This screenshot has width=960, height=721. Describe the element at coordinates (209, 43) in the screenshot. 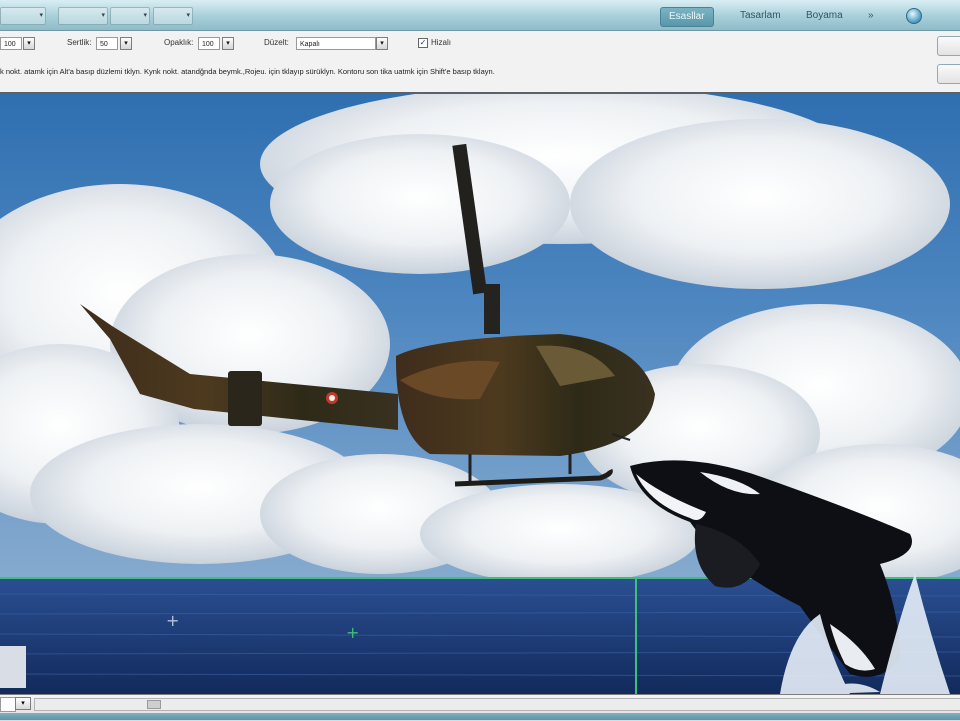

I see `opacity-field: 100` at that location.